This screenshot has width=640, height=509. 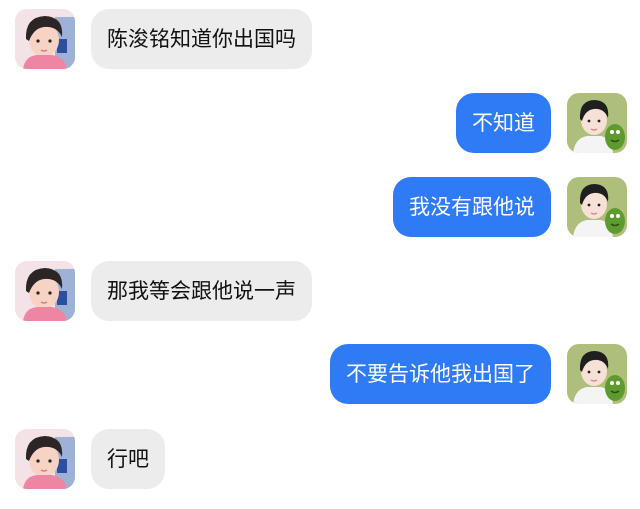 What do you see at coordinates (128, 459) in the screenshot?
I see `message-bubble-incoming: 行吧` at bounding box center [128, 459].